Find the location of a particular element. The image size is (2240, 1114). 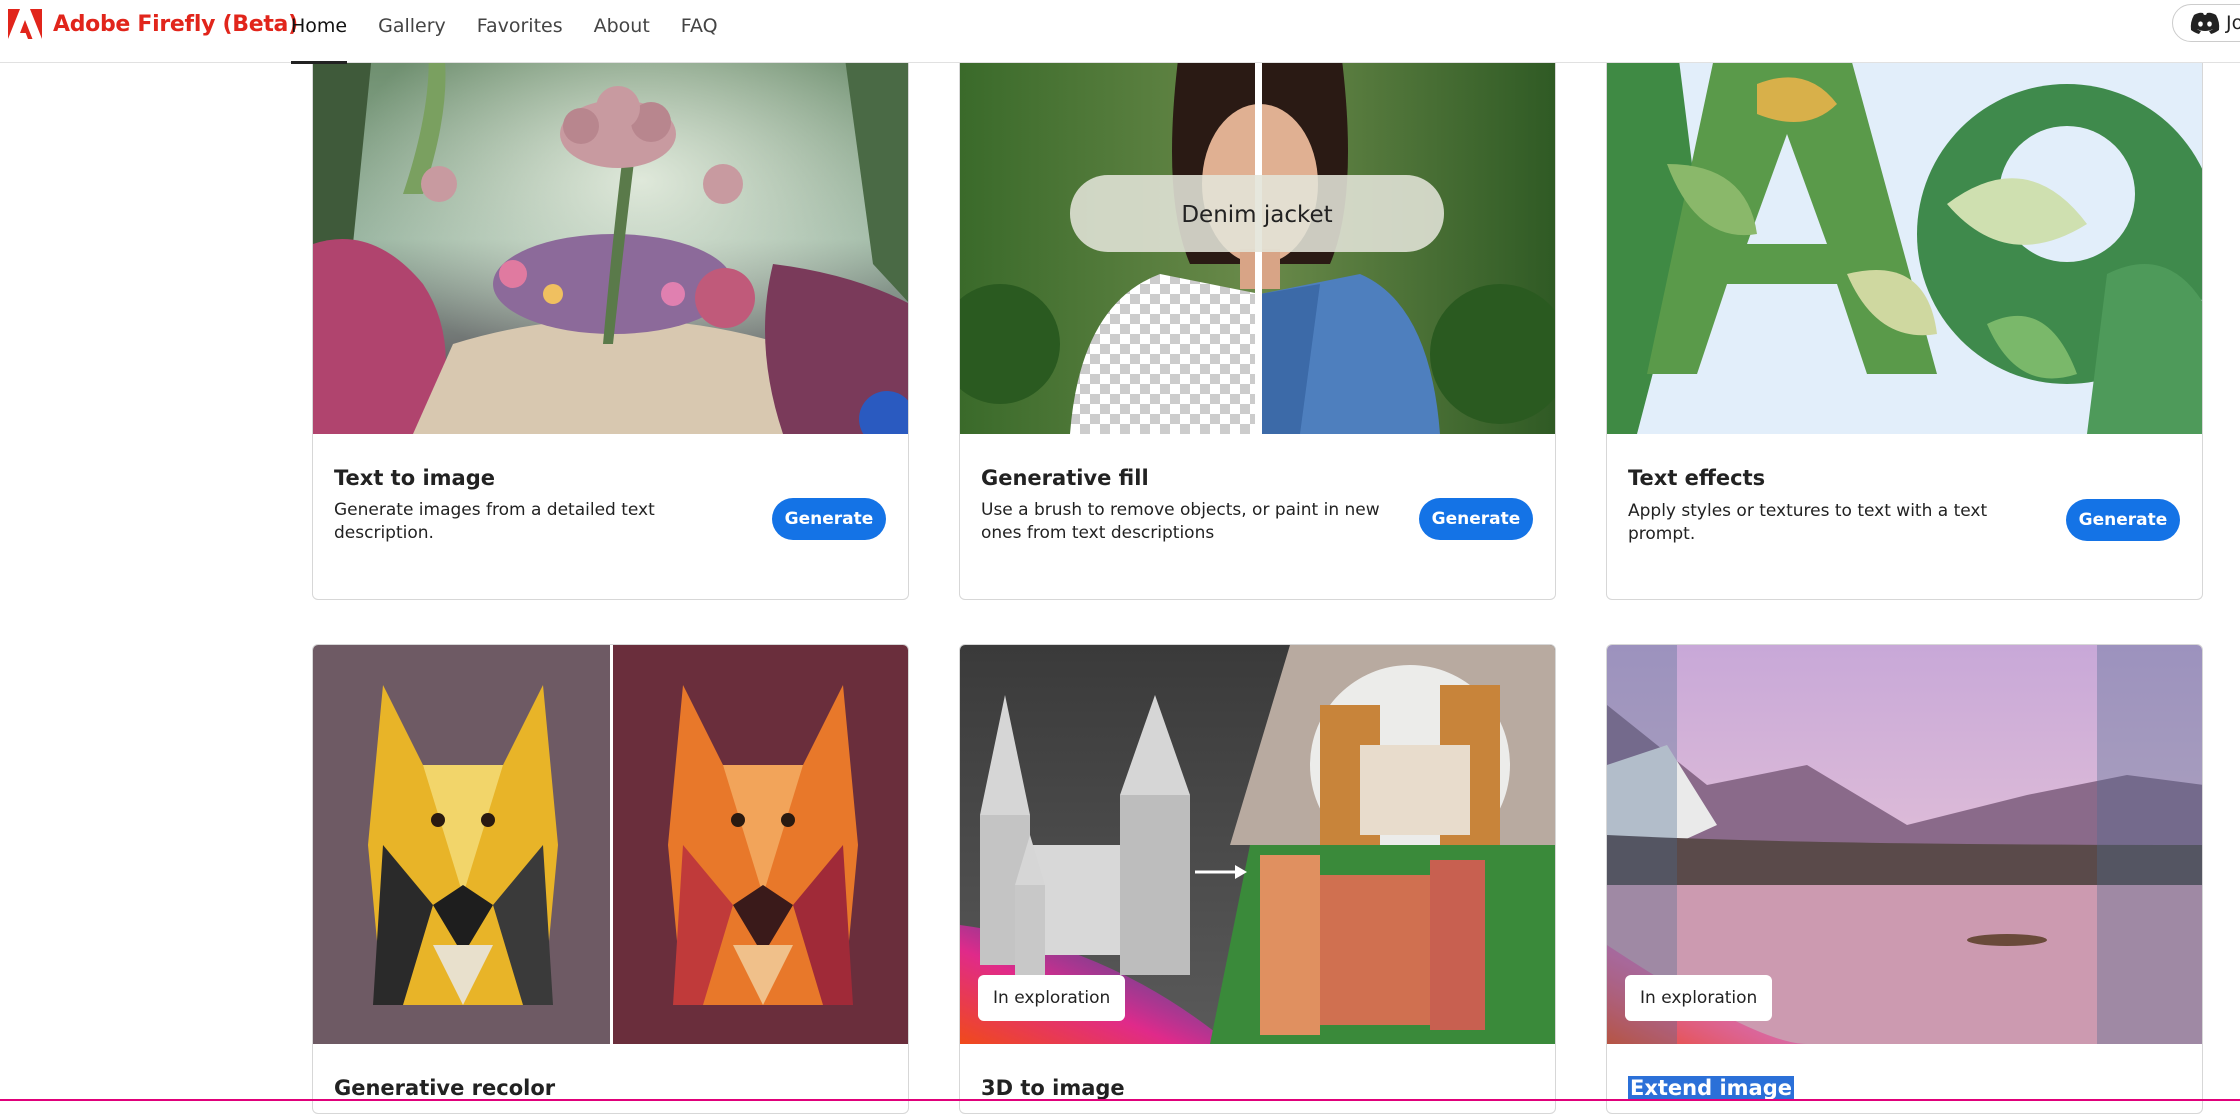

text-effects-image is located at coordinates (1904, 239).